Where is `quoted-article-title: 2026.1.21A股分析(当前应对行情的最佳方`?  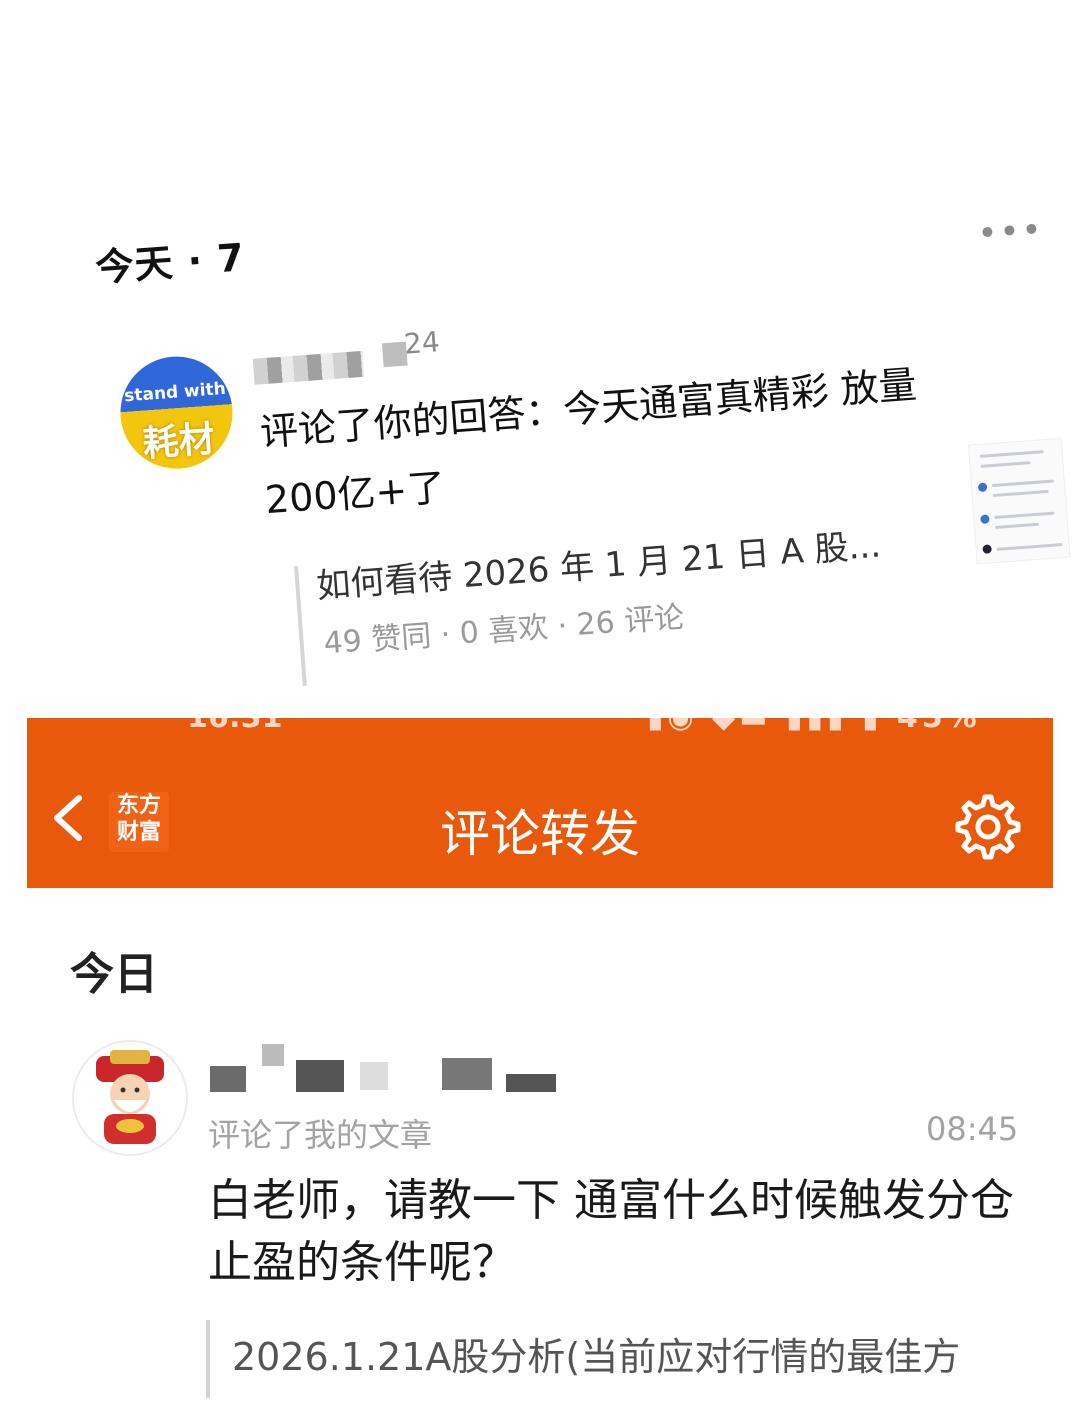 quoted-article-title: 2026.1.21A股分析(当前应对行情的最佳方 is located at coordinates (596, 1353).